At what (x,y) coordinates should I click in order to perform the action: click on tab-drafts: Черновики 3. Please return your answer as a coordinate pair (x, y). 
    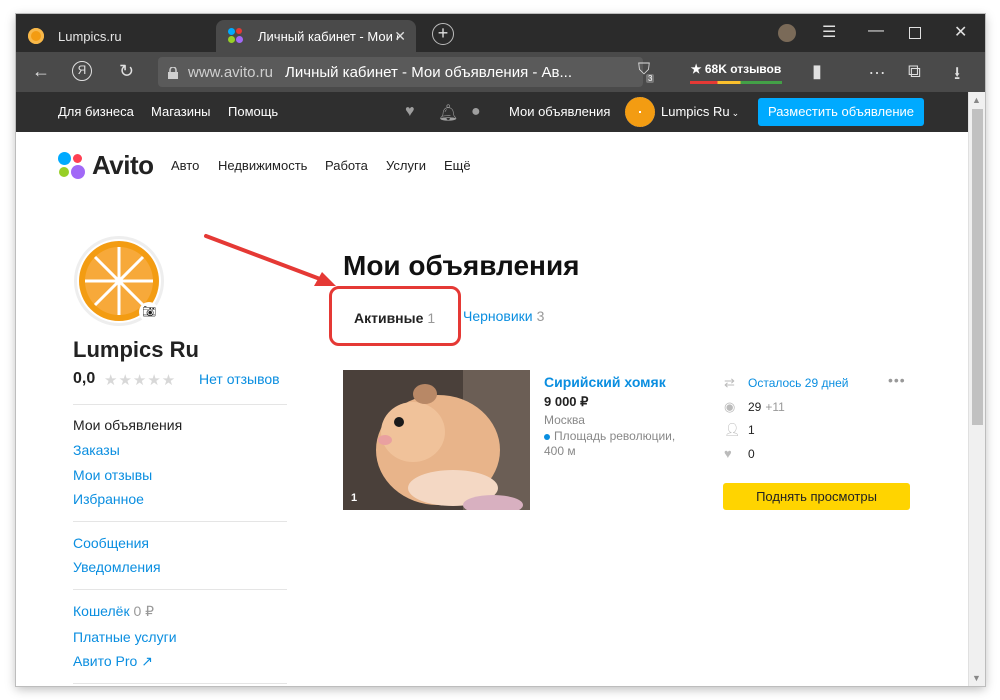
    Looking at the image, I should click on (503, 316).